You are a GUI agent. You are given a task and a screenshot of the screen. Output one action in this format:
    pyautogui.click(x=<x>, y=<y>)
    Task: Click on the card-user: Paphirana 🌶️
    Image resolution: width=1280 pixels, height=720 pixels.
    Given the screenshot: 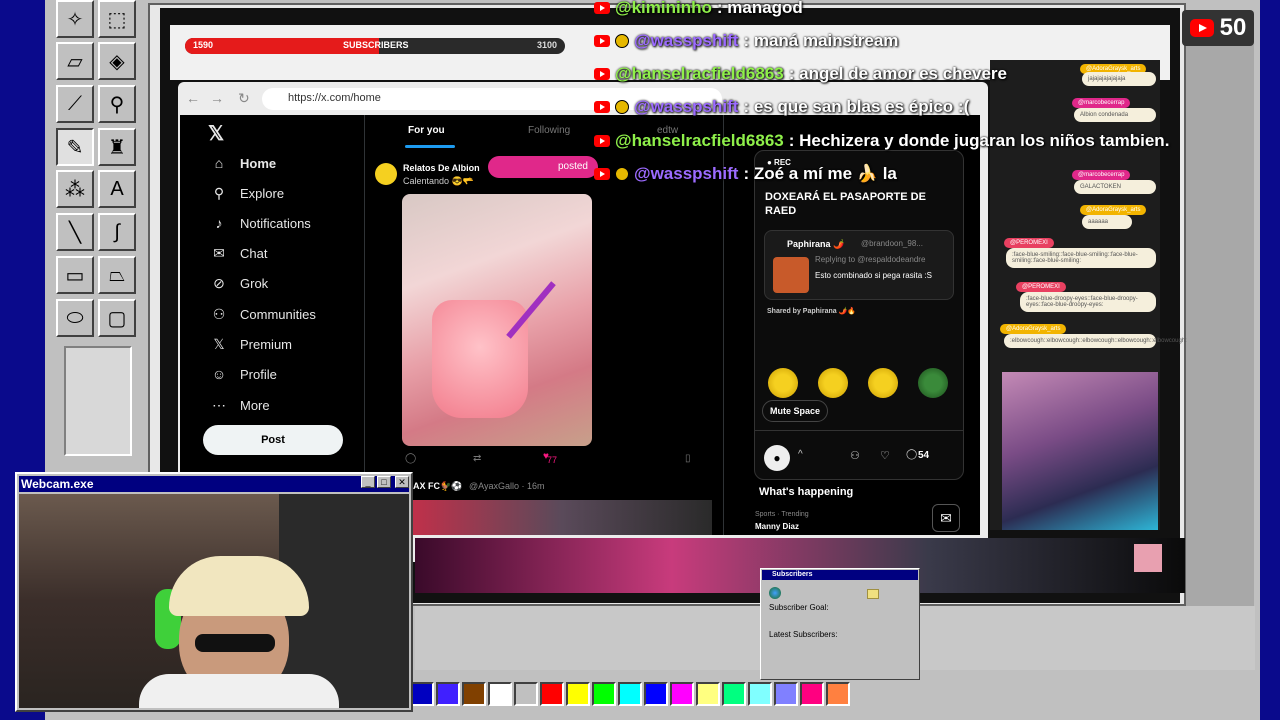 What is the action you would take?
    pyautogui.click(x=816, y=244)
    